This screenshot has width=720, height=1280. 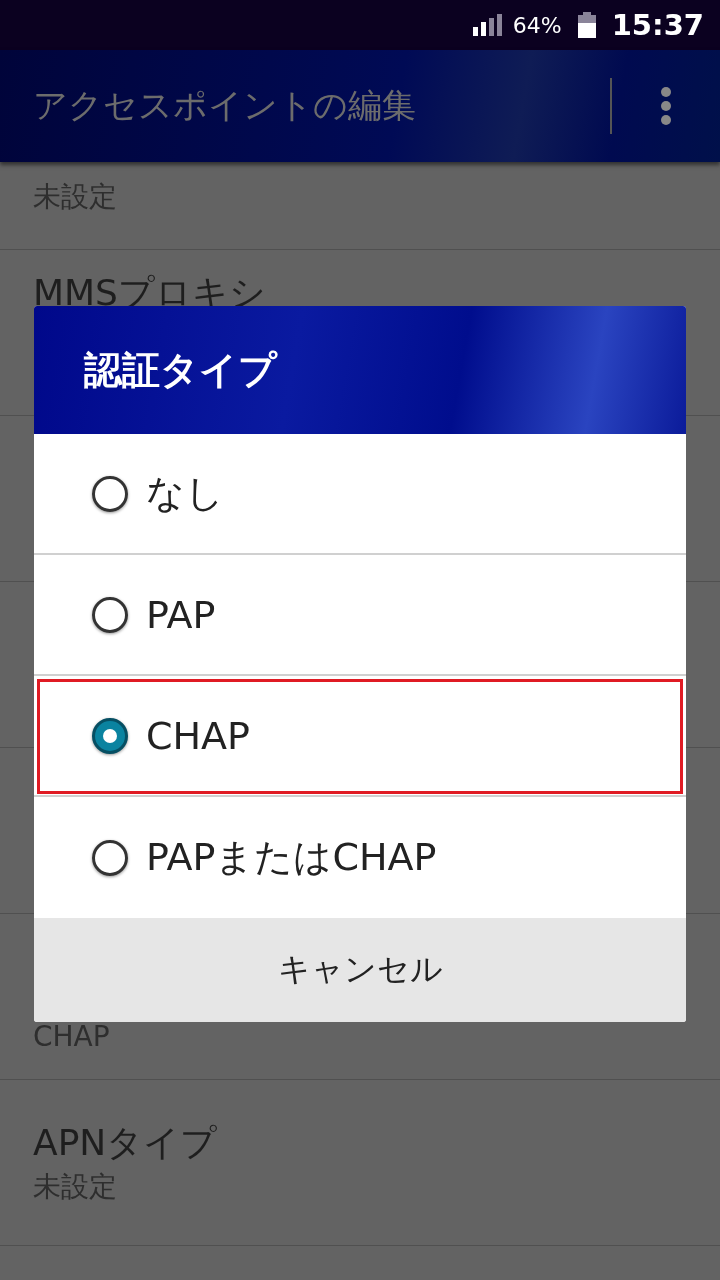 What do you see at coordinates (586, 25) in the screenshot?
I see `battery-icon` at bounding box center [586, 25].